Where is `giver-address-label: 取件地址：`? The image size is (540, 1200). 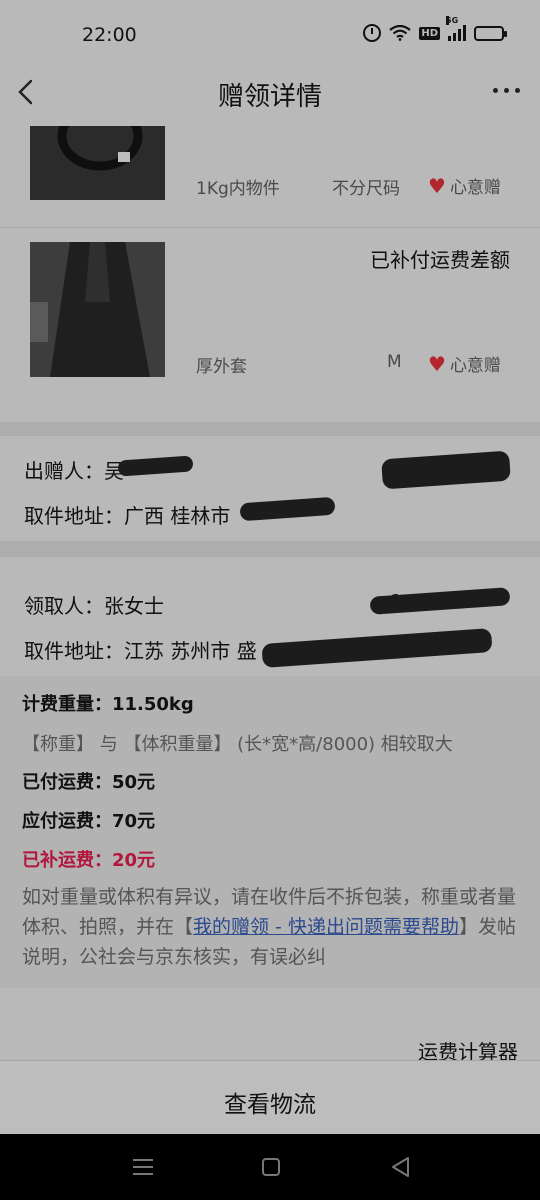 giver-address-label: 取件地址： is located at coordinates (74, 516).